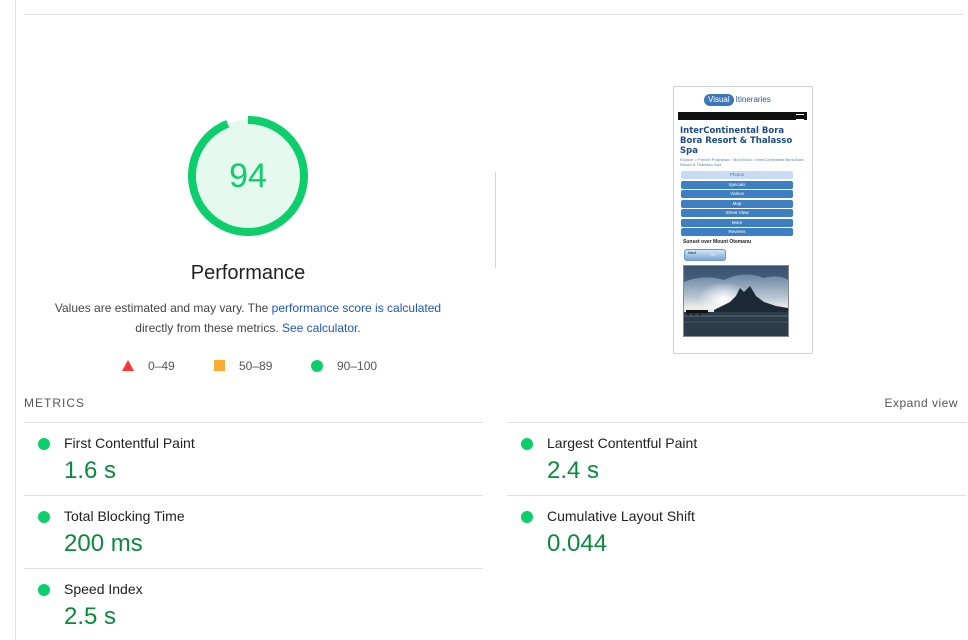  Describe the element at coordinates (161, 366) in the screenshot. I see `legend-fail-range: 0–49` at that location.